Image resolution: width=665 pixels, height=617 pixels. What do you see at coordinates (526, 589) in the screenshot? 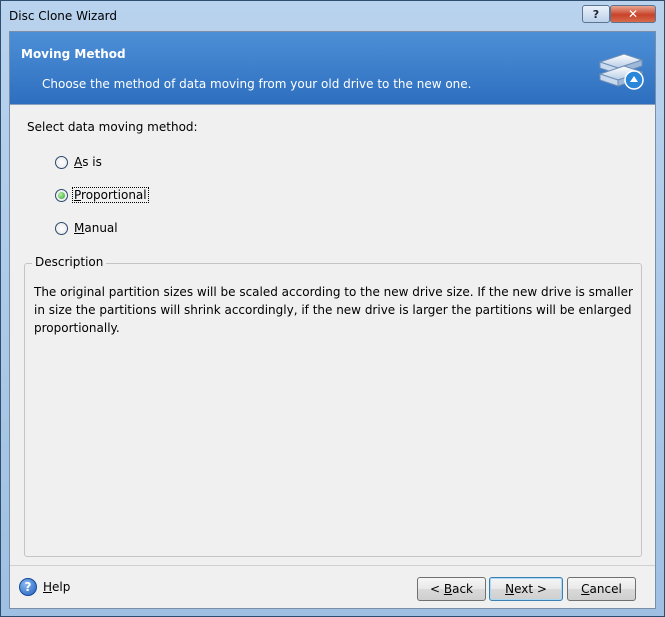
I see `next-button: Next >` at bounding box center [526, 589].